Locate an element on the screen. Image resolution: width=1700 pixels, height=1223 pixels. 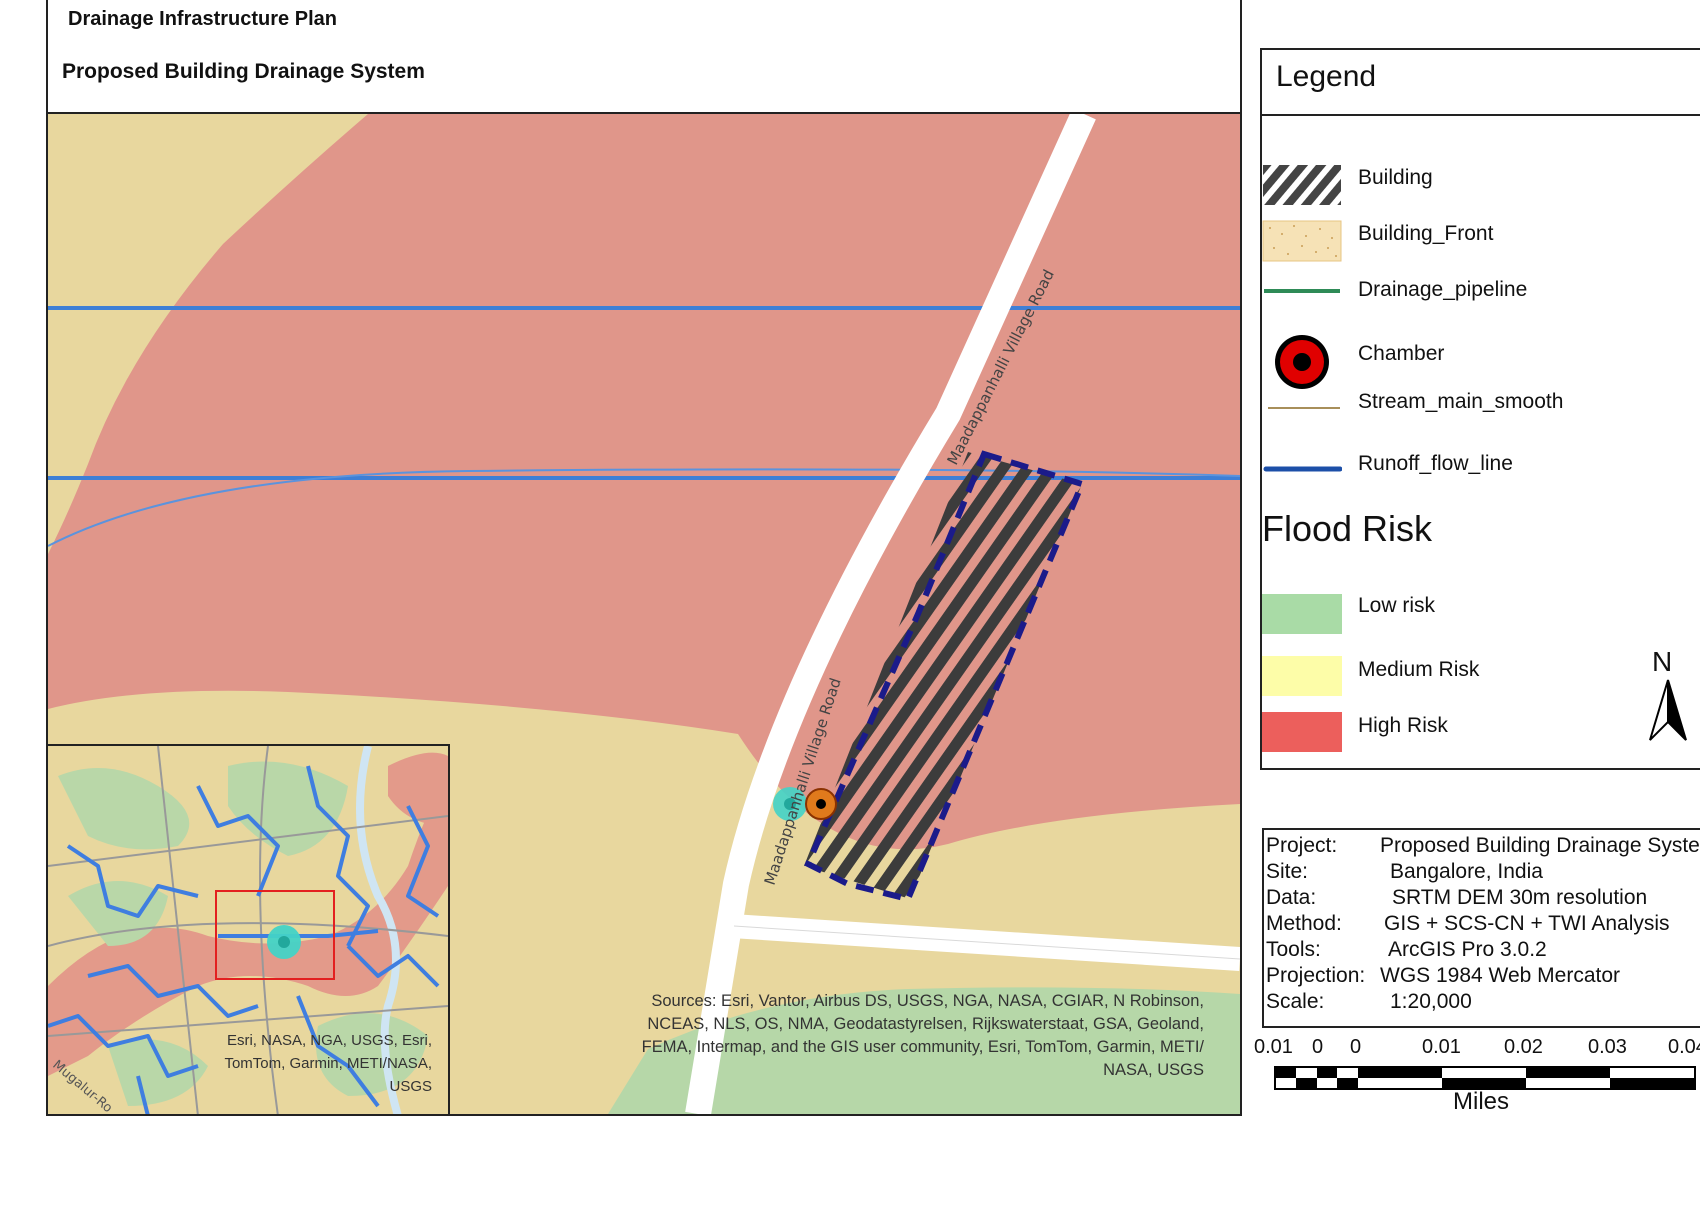
scale-tick-label: 0.02 is located at coordinates (1523, 1047).